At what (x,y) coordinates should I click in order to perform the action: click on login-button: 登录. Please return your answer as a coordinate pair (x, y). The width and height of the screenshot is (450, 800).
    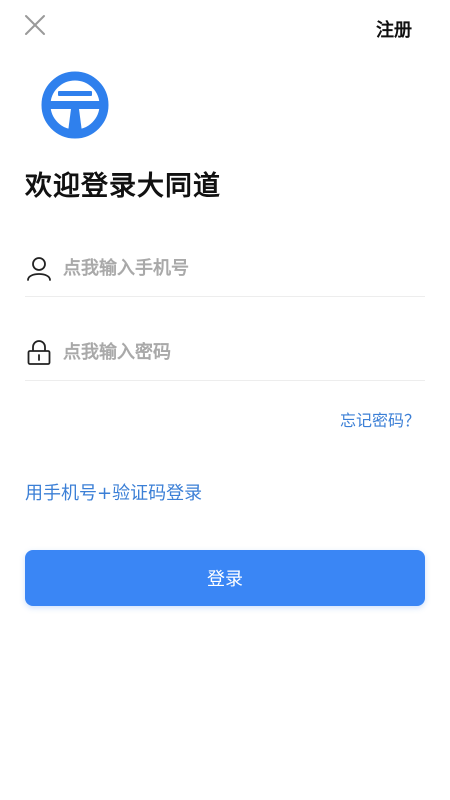
    Looking at the image, I should click on (225, 578).